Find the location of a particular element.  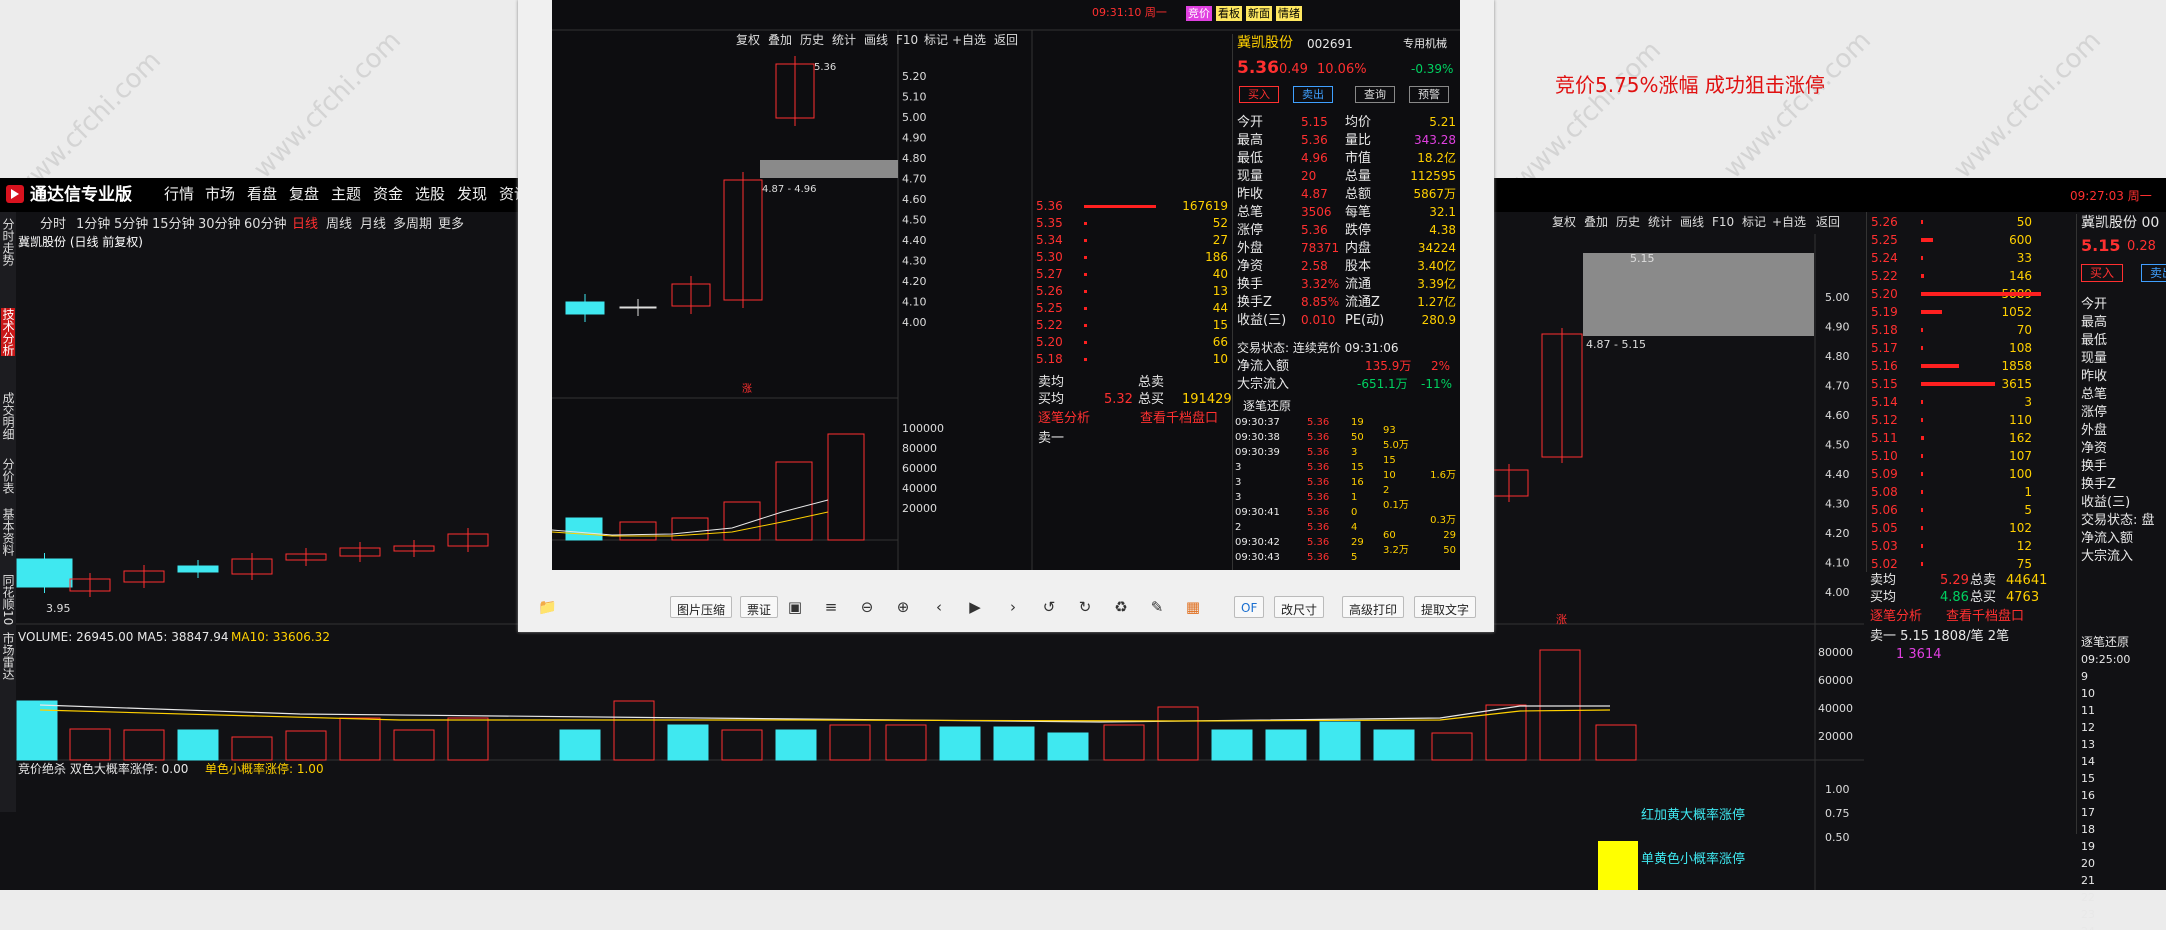

ticket-button: 票证 is located at coordinates (759, 607).